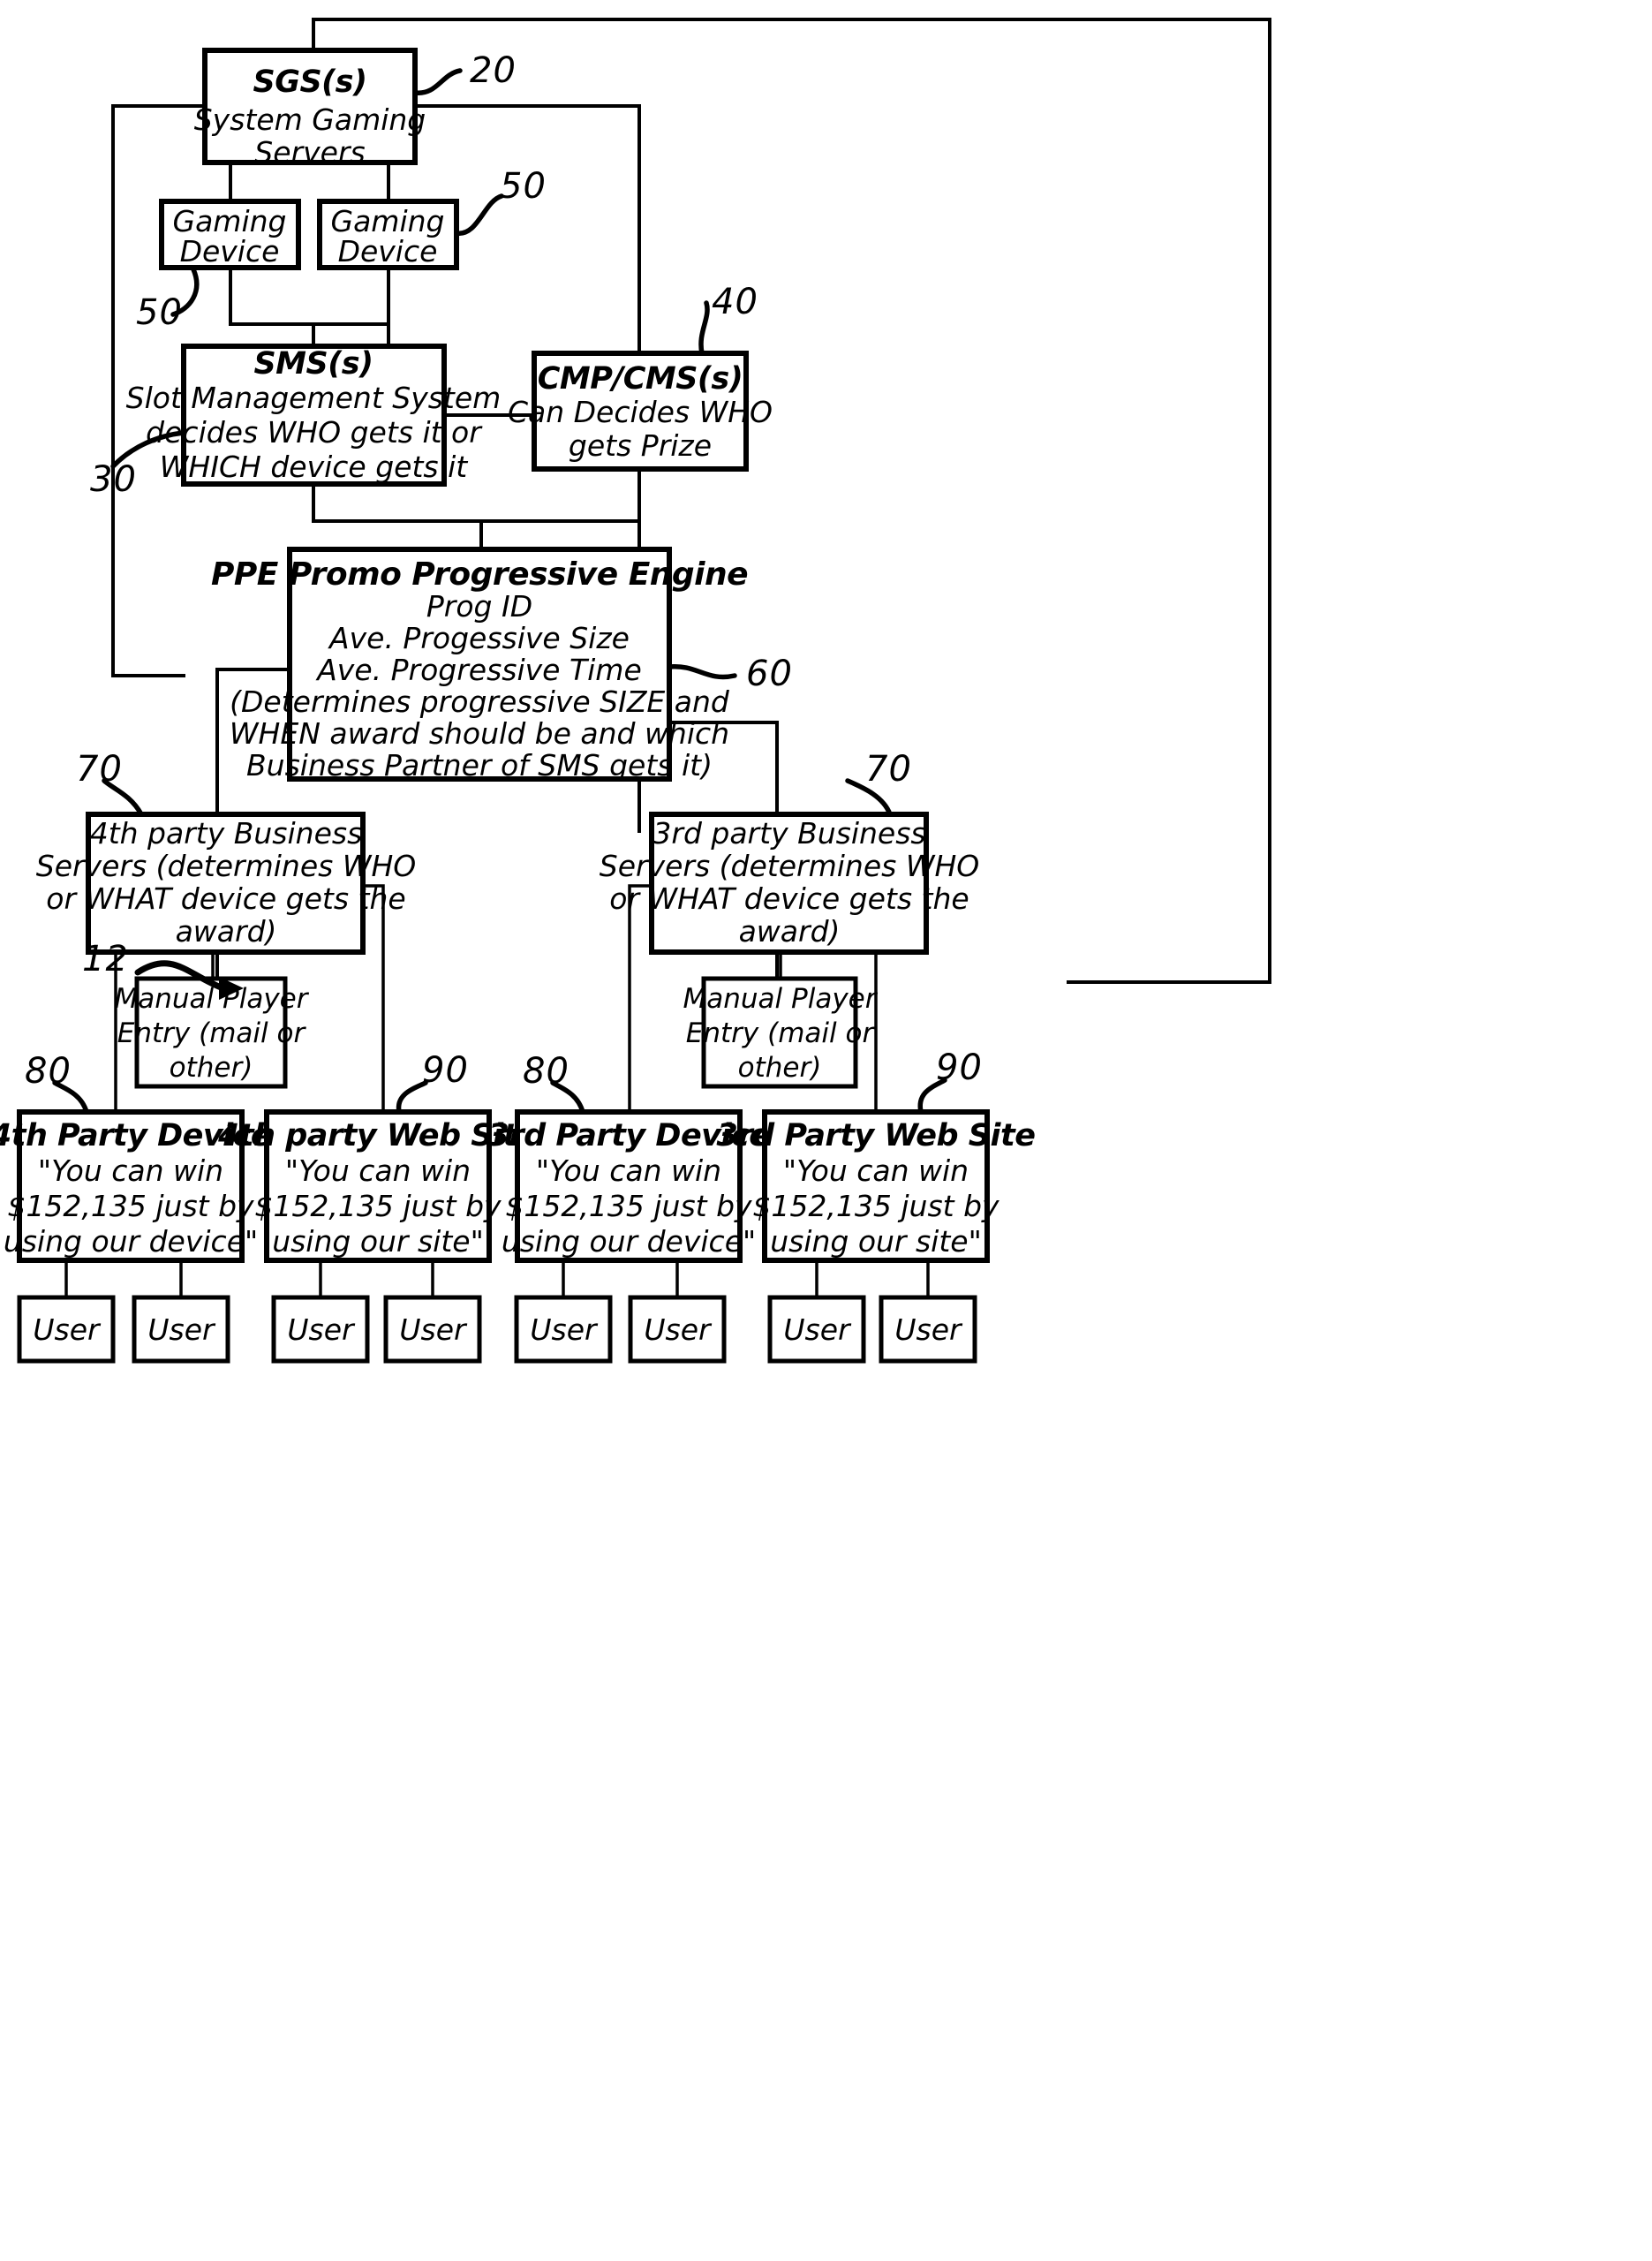  Describe the element at coordinates (227, 932) in the screenshot. I see `node-4th-party-servers-line-4: award)` at that location.